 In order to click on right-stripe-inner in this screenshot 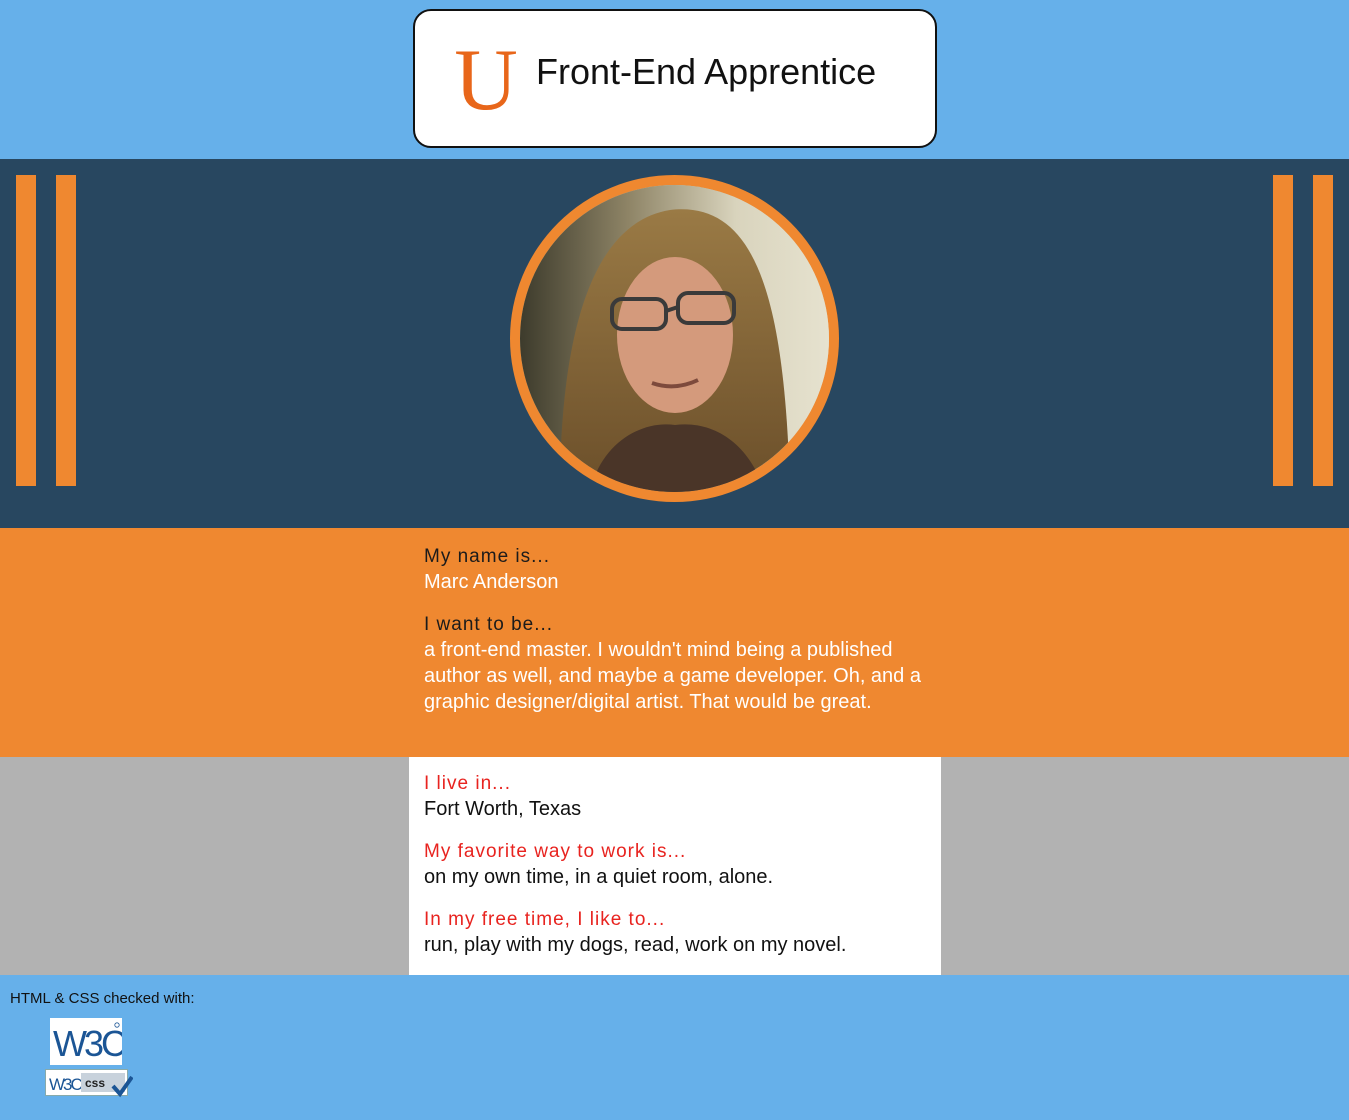, I will do `click(1283, 330)`.